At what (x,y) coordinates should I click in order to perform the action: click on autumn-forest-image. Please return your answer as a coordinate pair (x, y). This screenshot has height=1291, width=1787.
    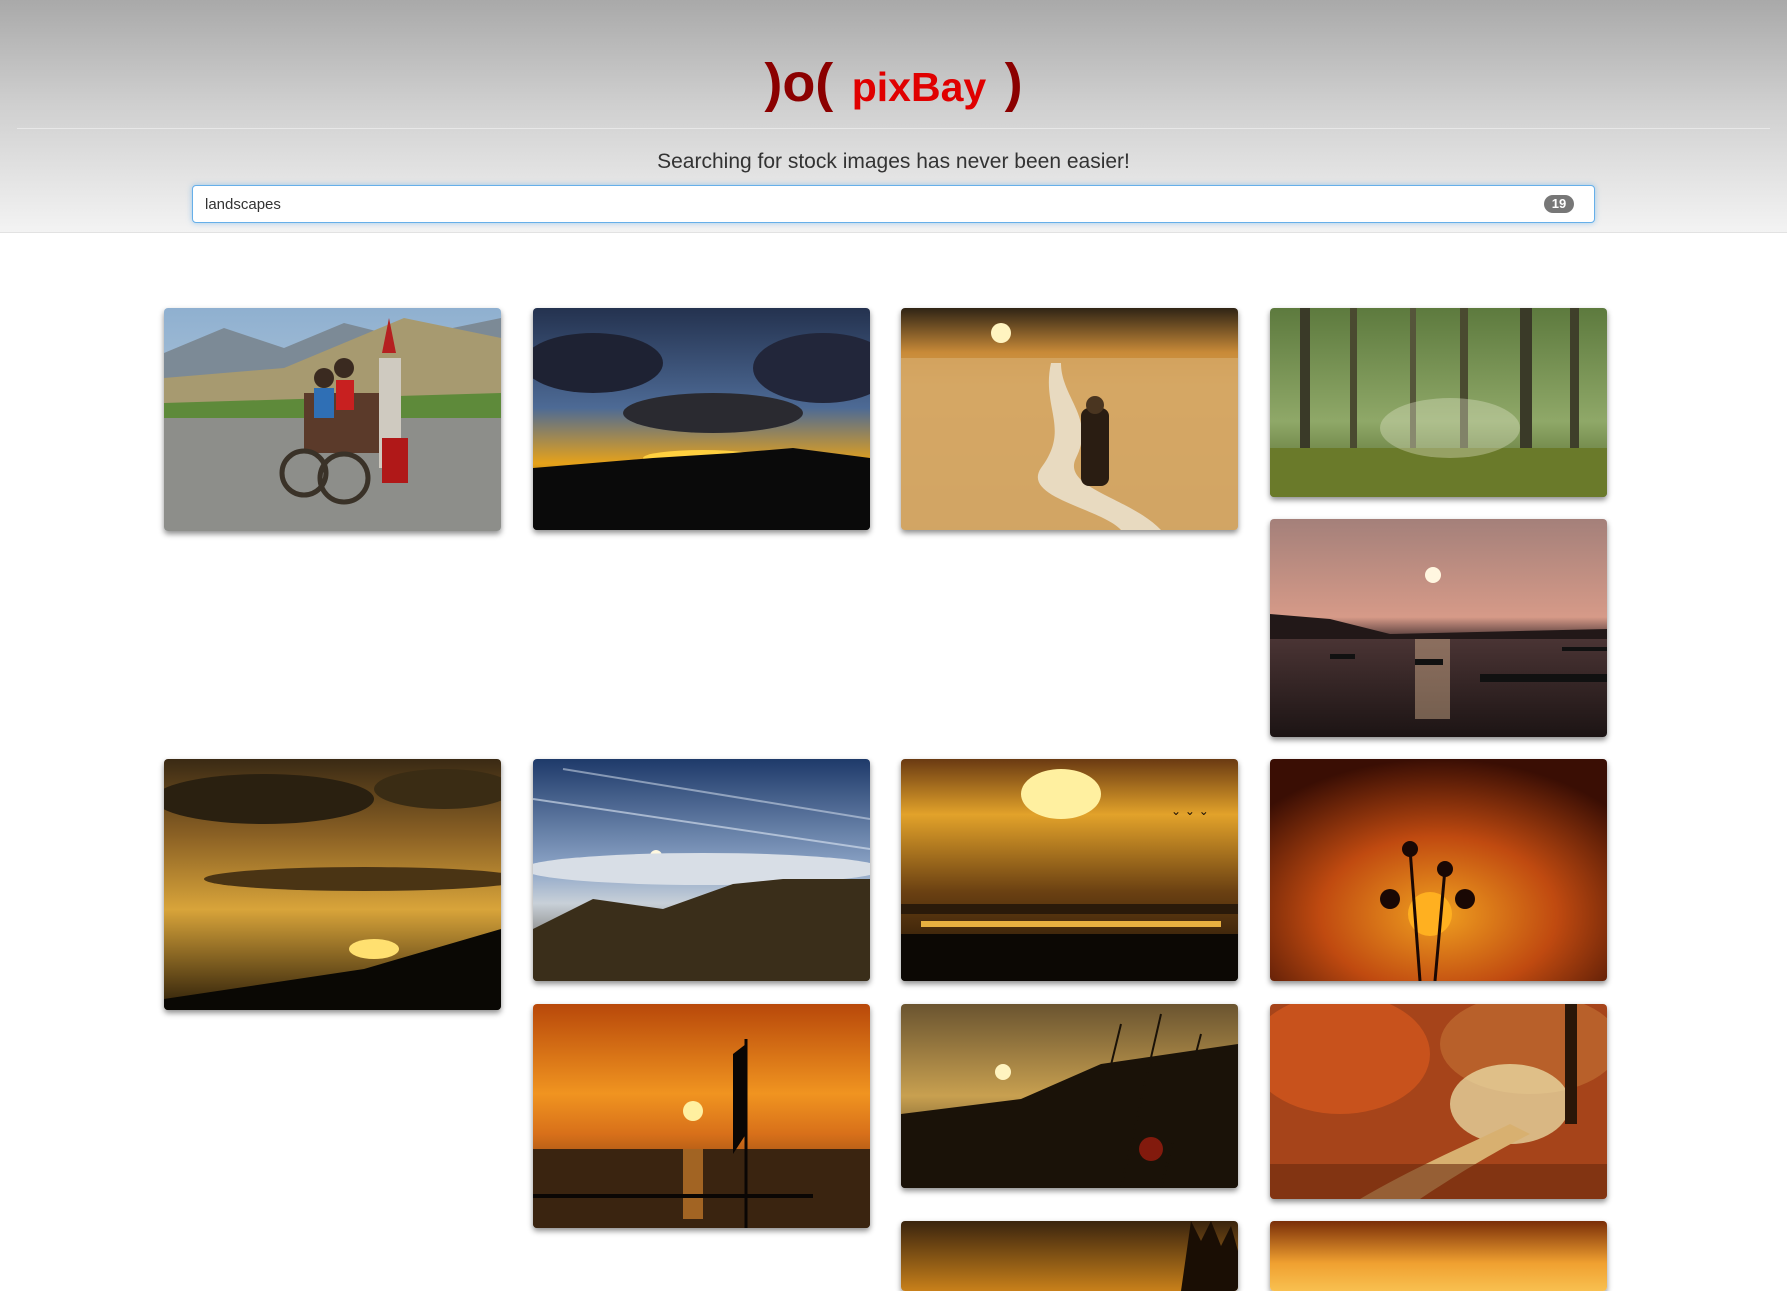
    Looking at the image, I should click on (1438, 1101).